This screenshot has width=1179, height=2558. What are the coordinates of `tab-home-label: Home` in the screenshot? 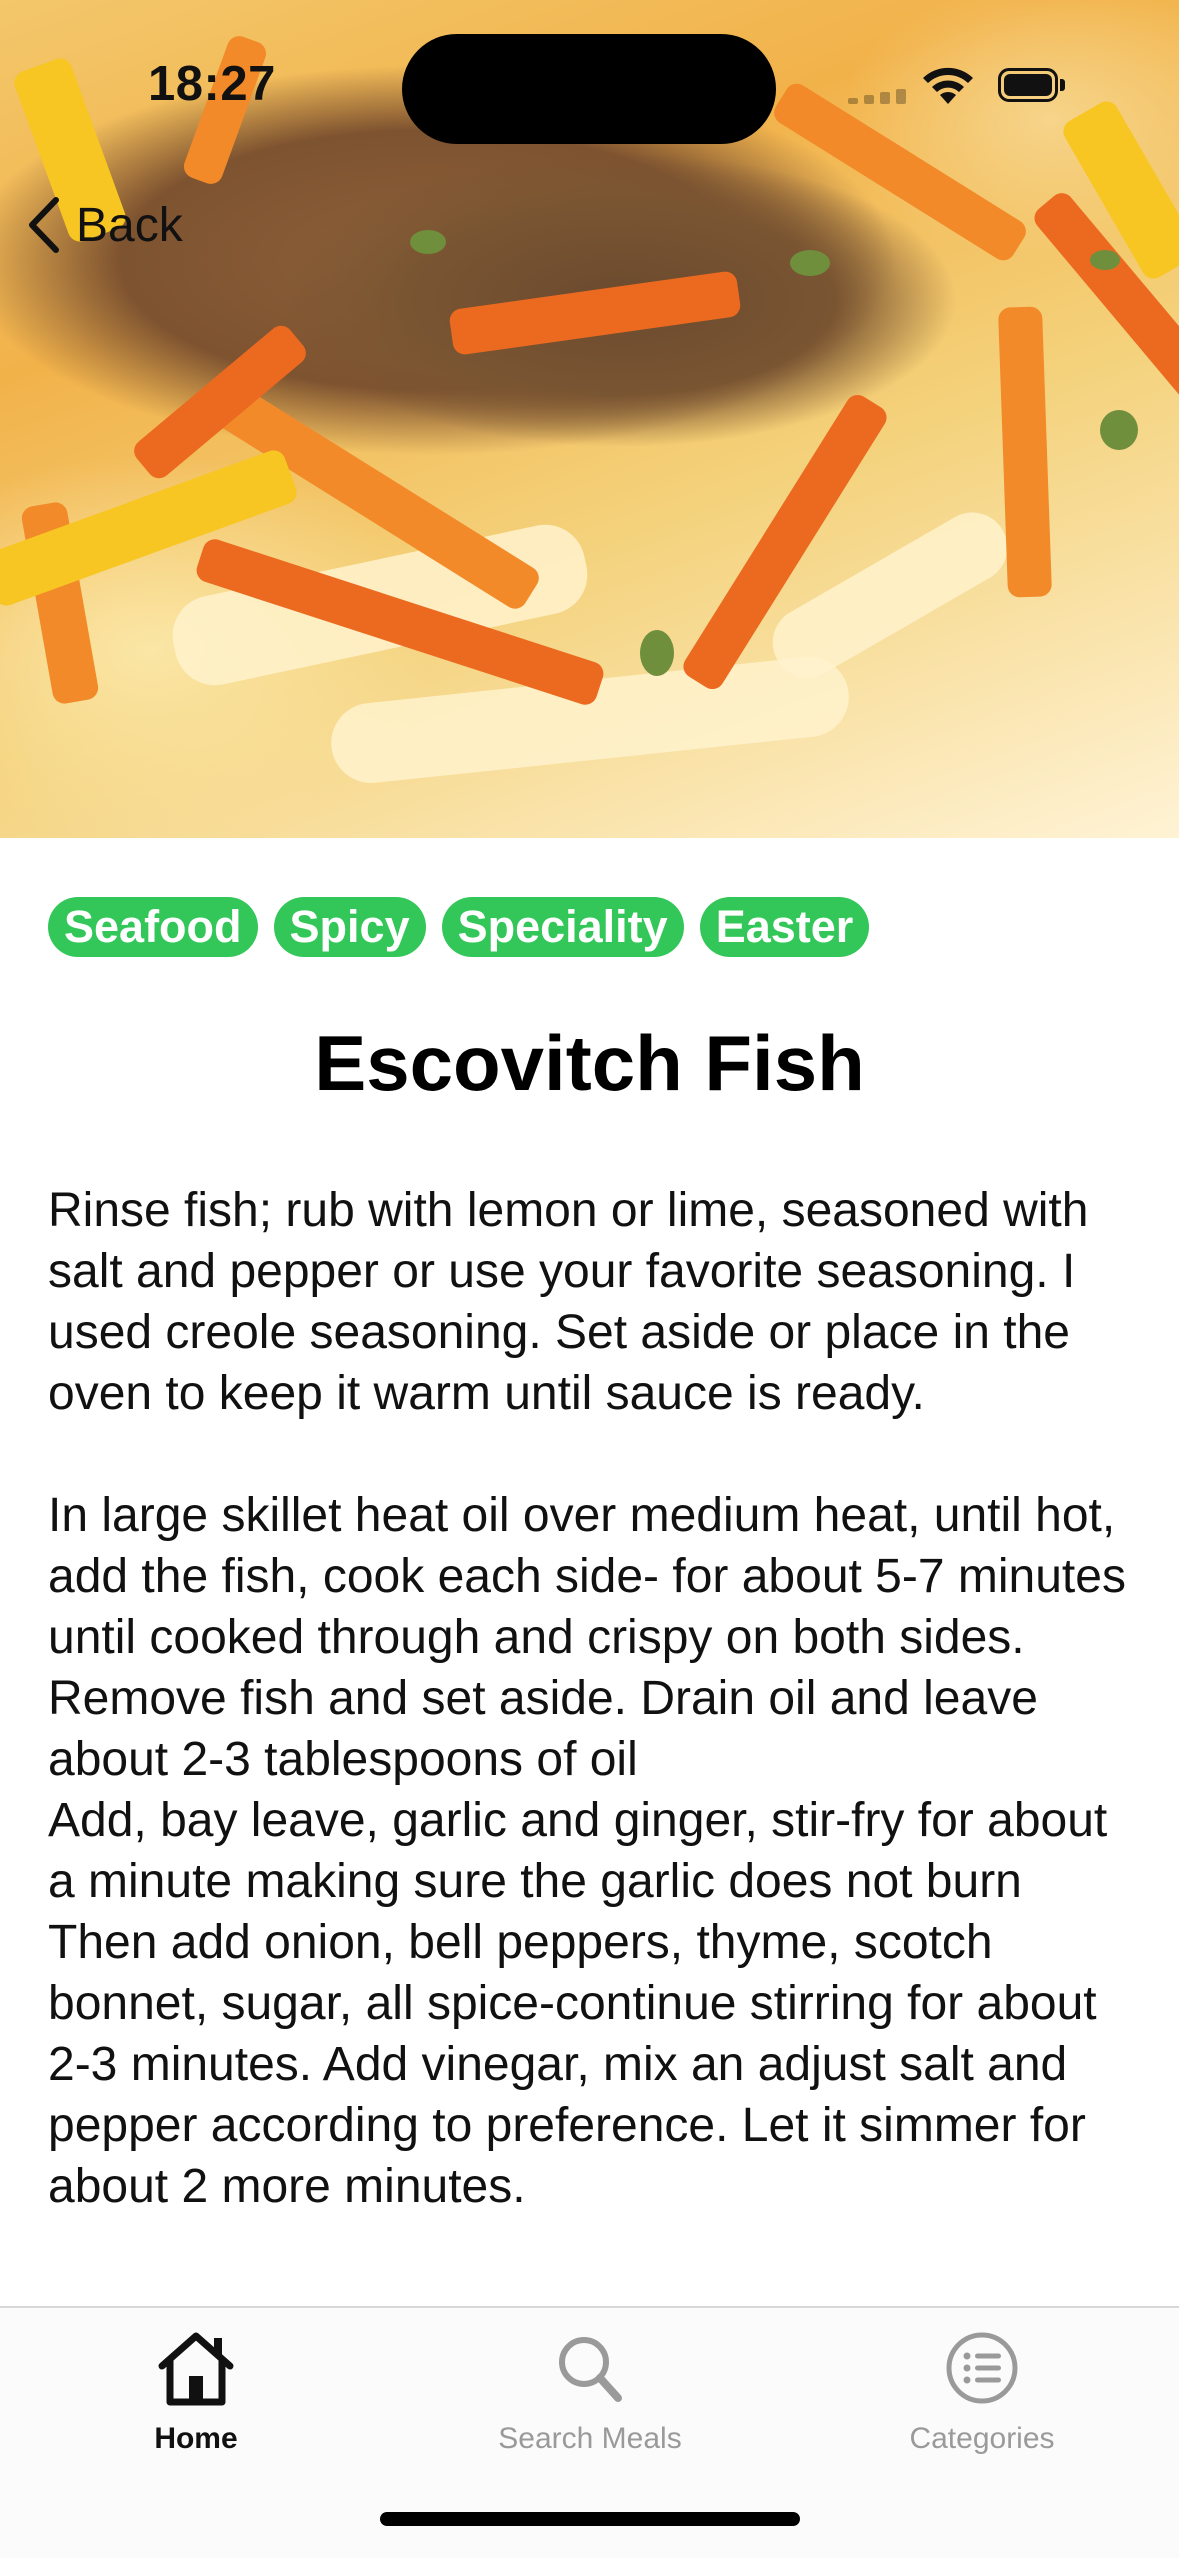 It's located at (196, 2438).